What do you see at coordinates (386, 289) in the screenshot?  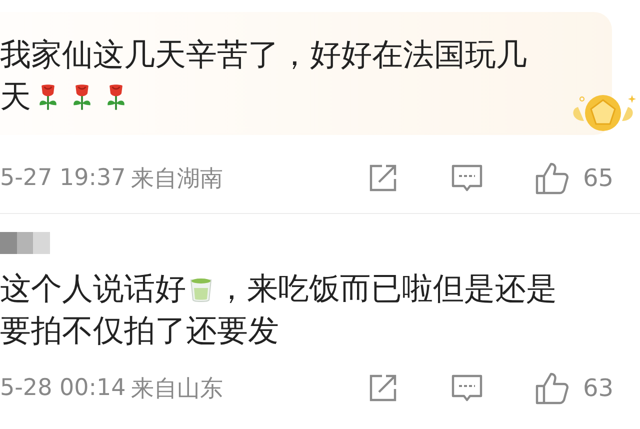 I see `comment-text: ，来吃饭而已啦但是还是` at bounding box center [386, 289].